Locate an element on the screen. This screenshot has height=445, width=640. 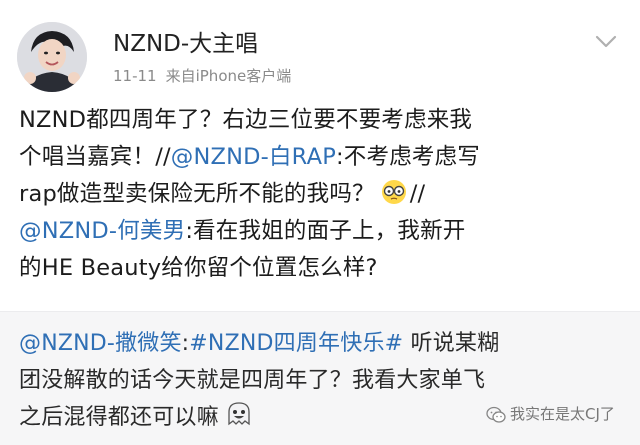
post-text: rap做造型卖保险无所不能的我吗？ is located at coordinates (197, 194).